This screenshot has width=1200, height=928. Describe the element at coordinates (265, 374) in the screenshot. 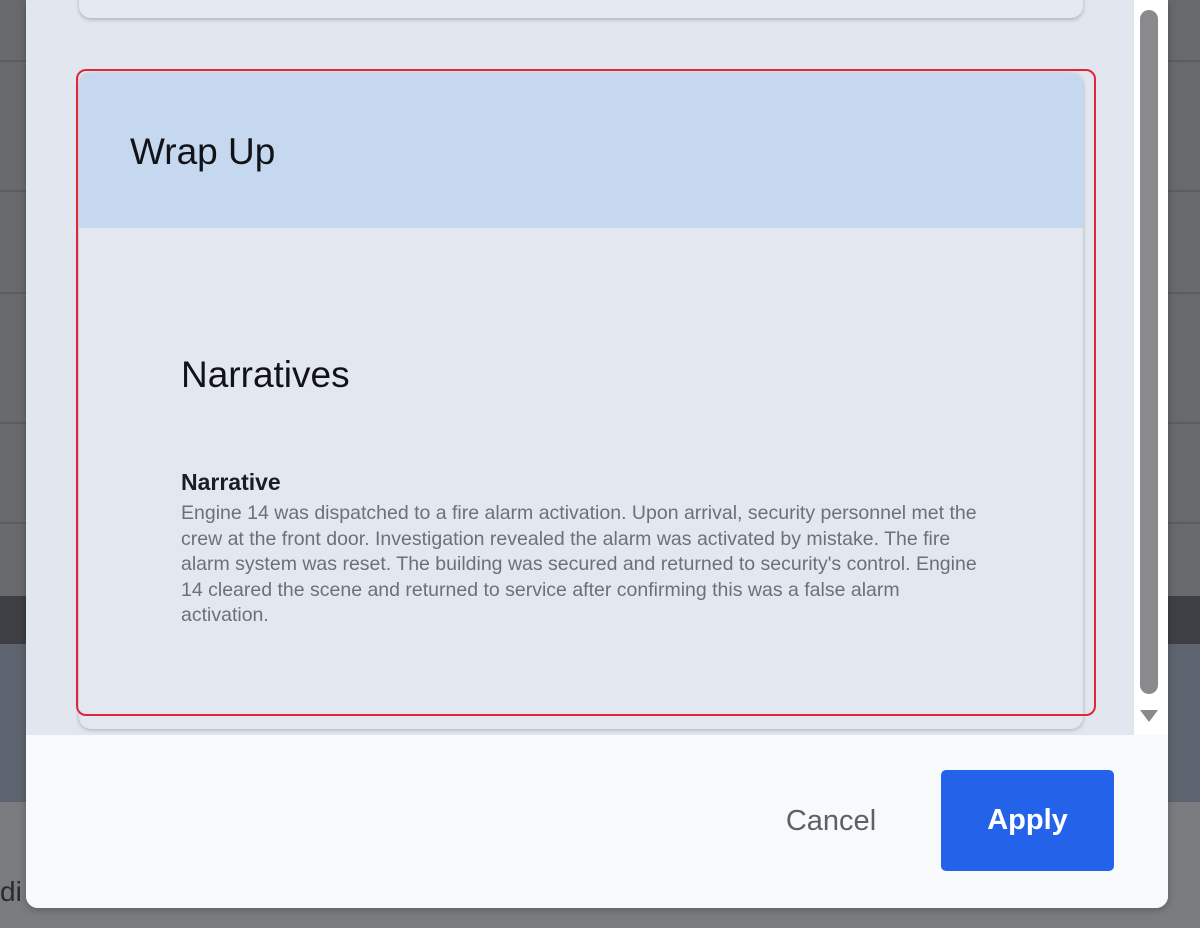

I see `section-title: Narratives` at that location.